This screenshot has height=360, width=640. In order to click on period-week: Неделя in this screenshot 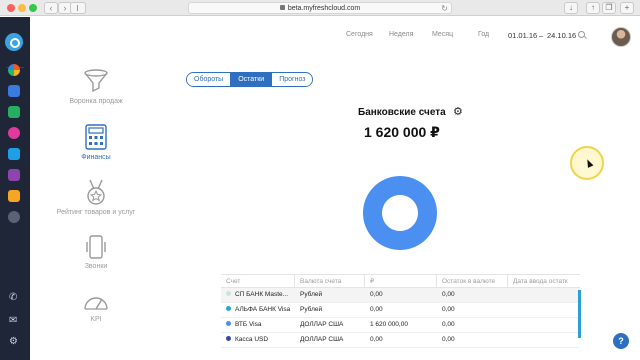, I will do `click(401, 34)`.